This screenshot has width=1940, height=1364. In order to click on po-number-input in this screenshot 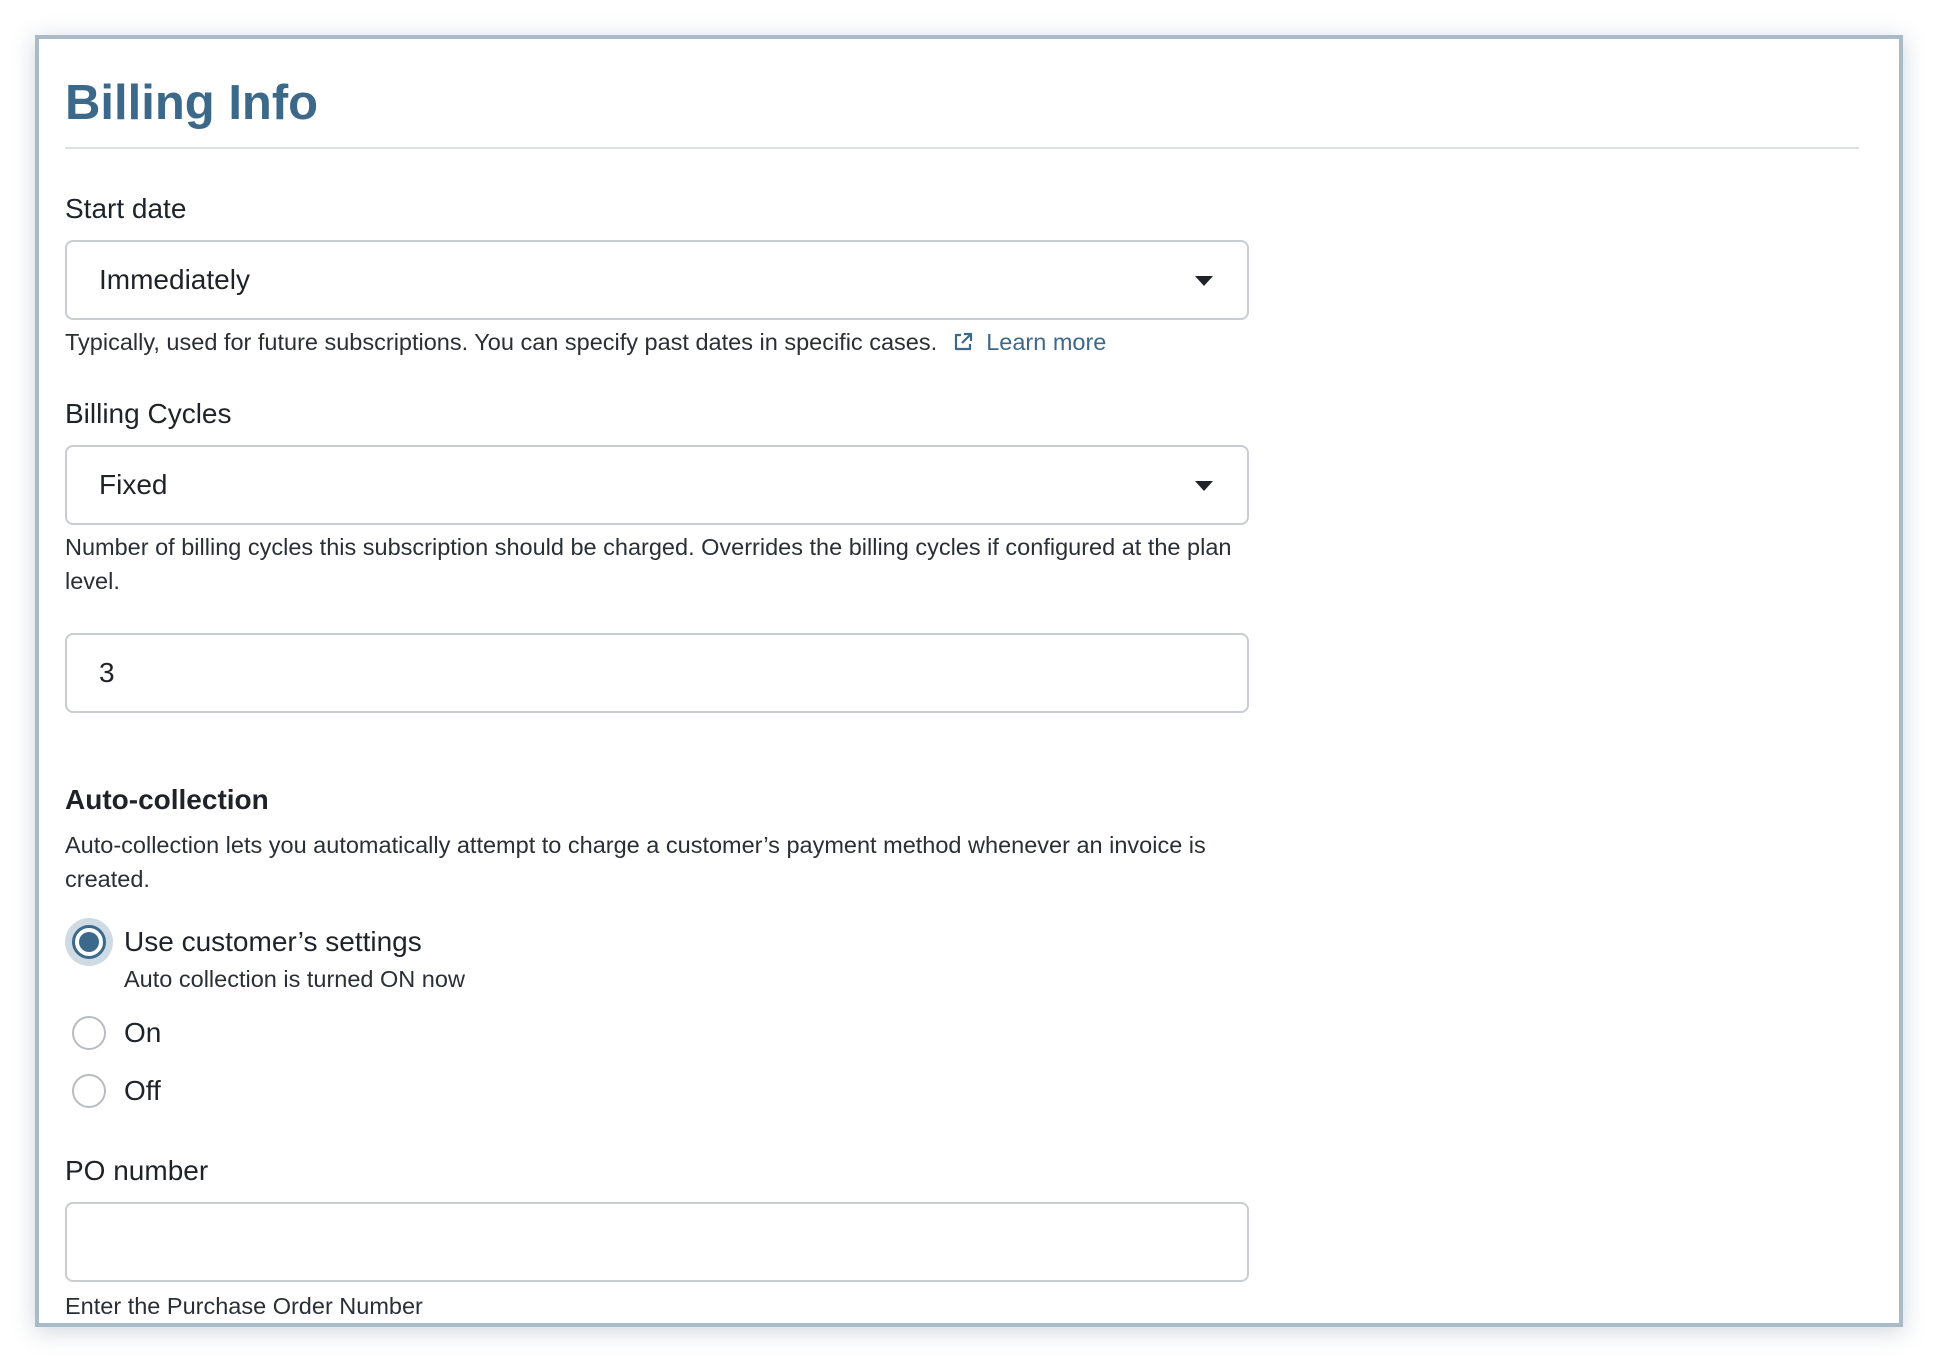, I will do `click(657, 1242)`.